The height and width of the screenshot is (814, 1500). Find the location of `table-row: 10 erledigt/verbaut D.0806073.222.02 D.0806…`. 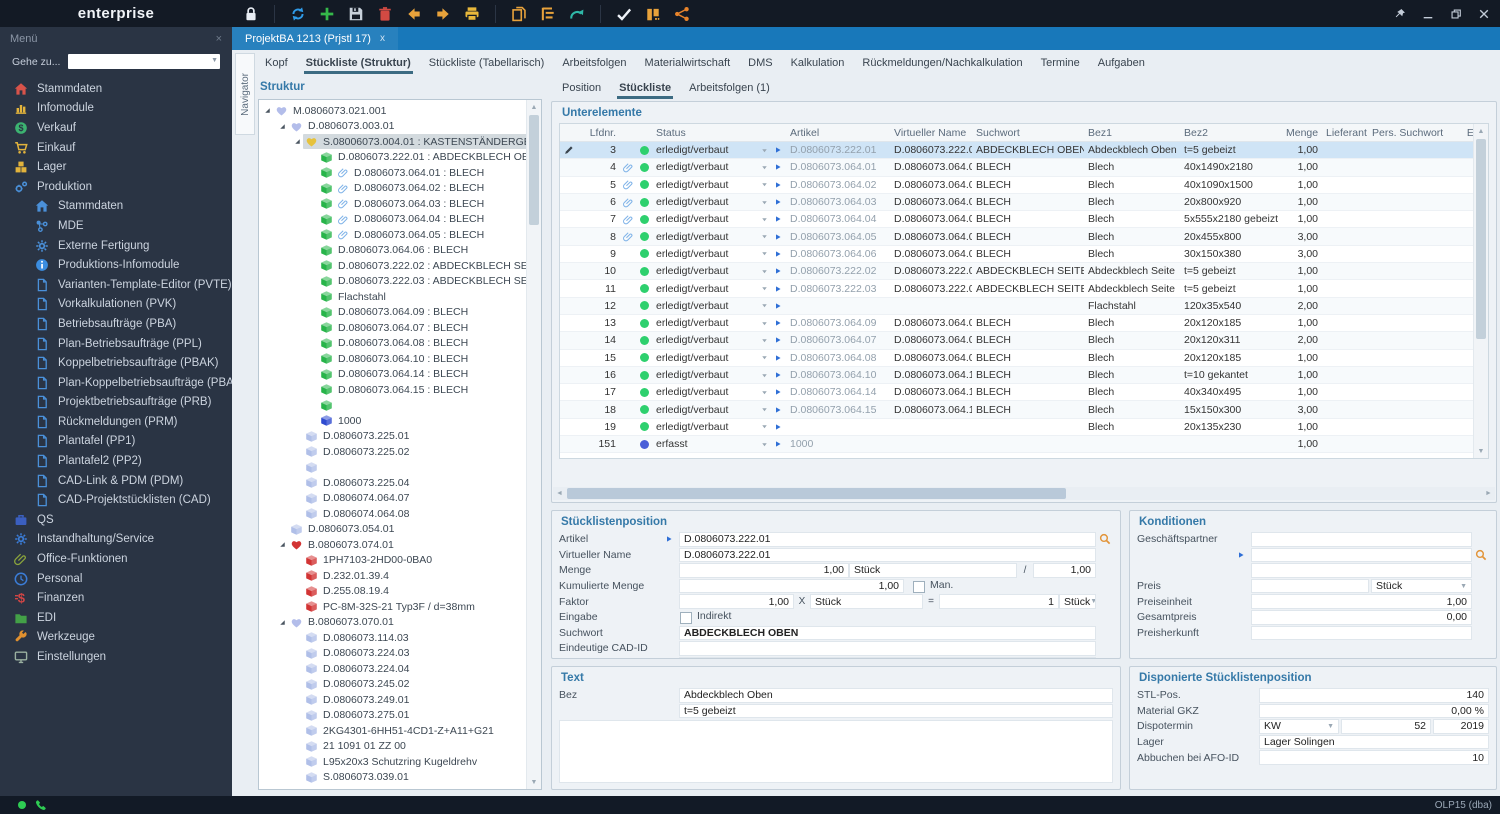

table-row: 10 erledigt/verbaut D.0806073.222.02 D.0806… is located at coordinates (1017, 272).